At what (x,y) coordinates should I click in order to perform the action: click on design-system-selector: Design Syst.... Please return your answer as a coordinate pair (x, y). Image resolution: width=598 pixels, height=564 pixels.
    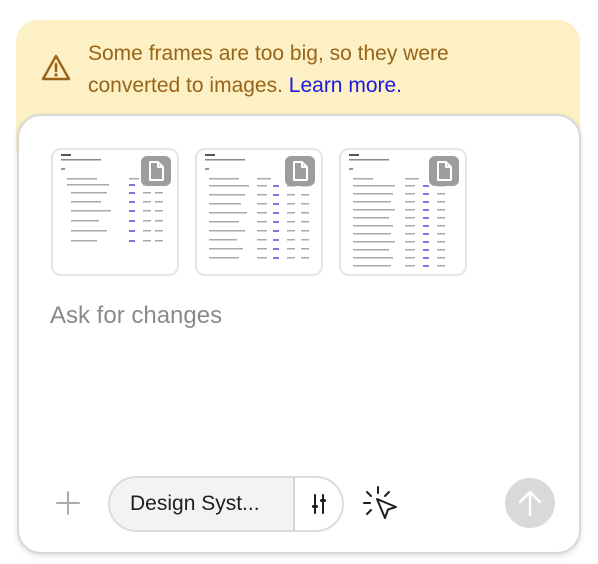
    Looking at the image, I should click on (226, 504).